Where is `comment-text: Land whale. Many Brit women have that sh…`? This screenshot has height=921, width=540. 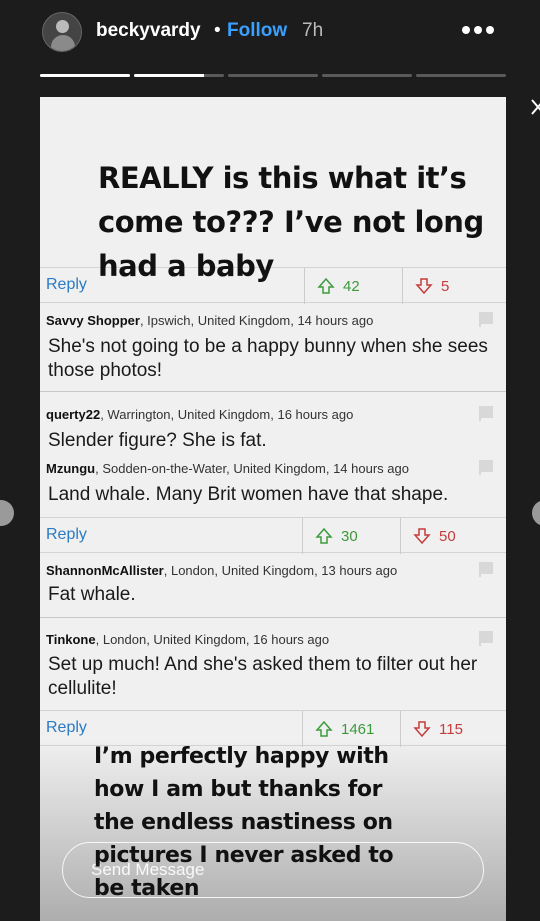 comment-text: Land whale. Many Brit women have that sh… is located at coordinates (248, 494).